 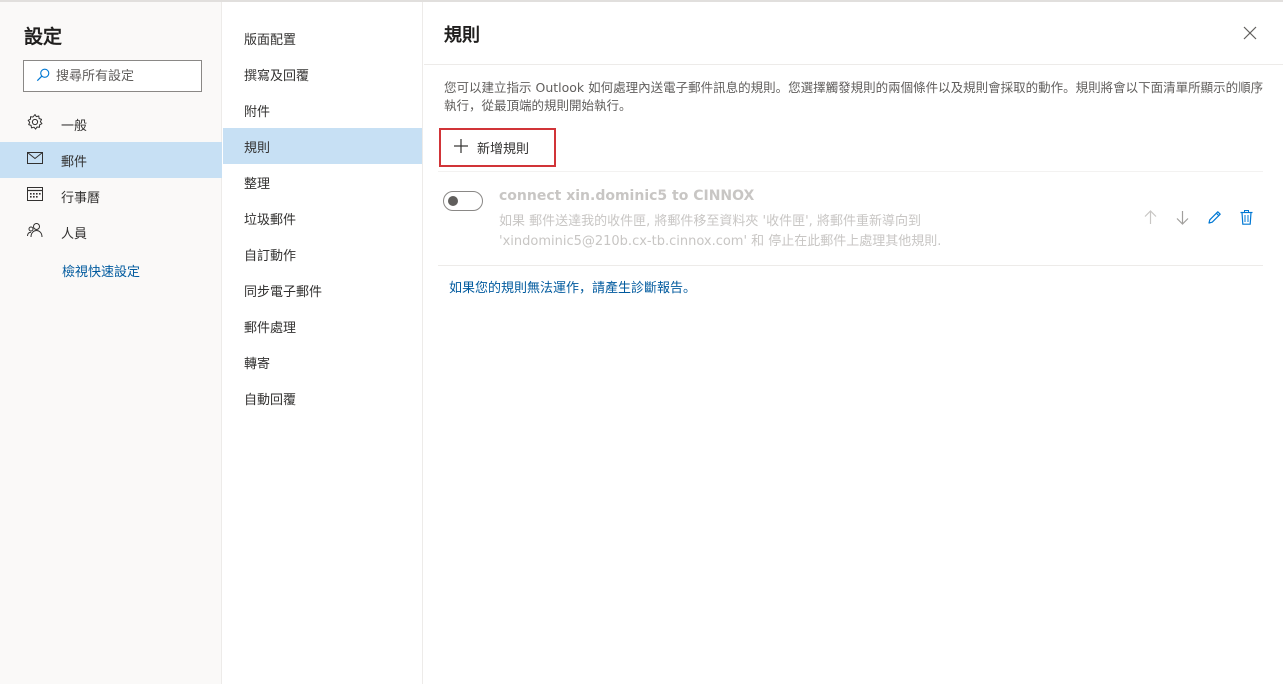 What do you see at coordinates (74, 126) in the screenshot?
I see `nav-item-label: 一般` at bounding box center [74, 126].